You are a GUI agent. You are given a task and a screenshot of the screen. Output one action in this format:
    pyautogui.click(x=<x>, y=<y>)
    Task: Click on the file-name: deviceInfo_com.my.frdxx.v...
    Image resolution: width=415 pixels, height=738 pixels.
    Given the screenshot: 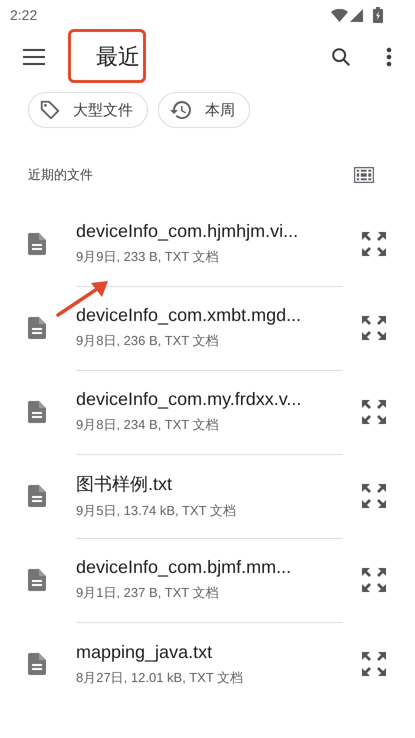 What is the action you would take?
    pyautogui.click(x=209, y=399)
    